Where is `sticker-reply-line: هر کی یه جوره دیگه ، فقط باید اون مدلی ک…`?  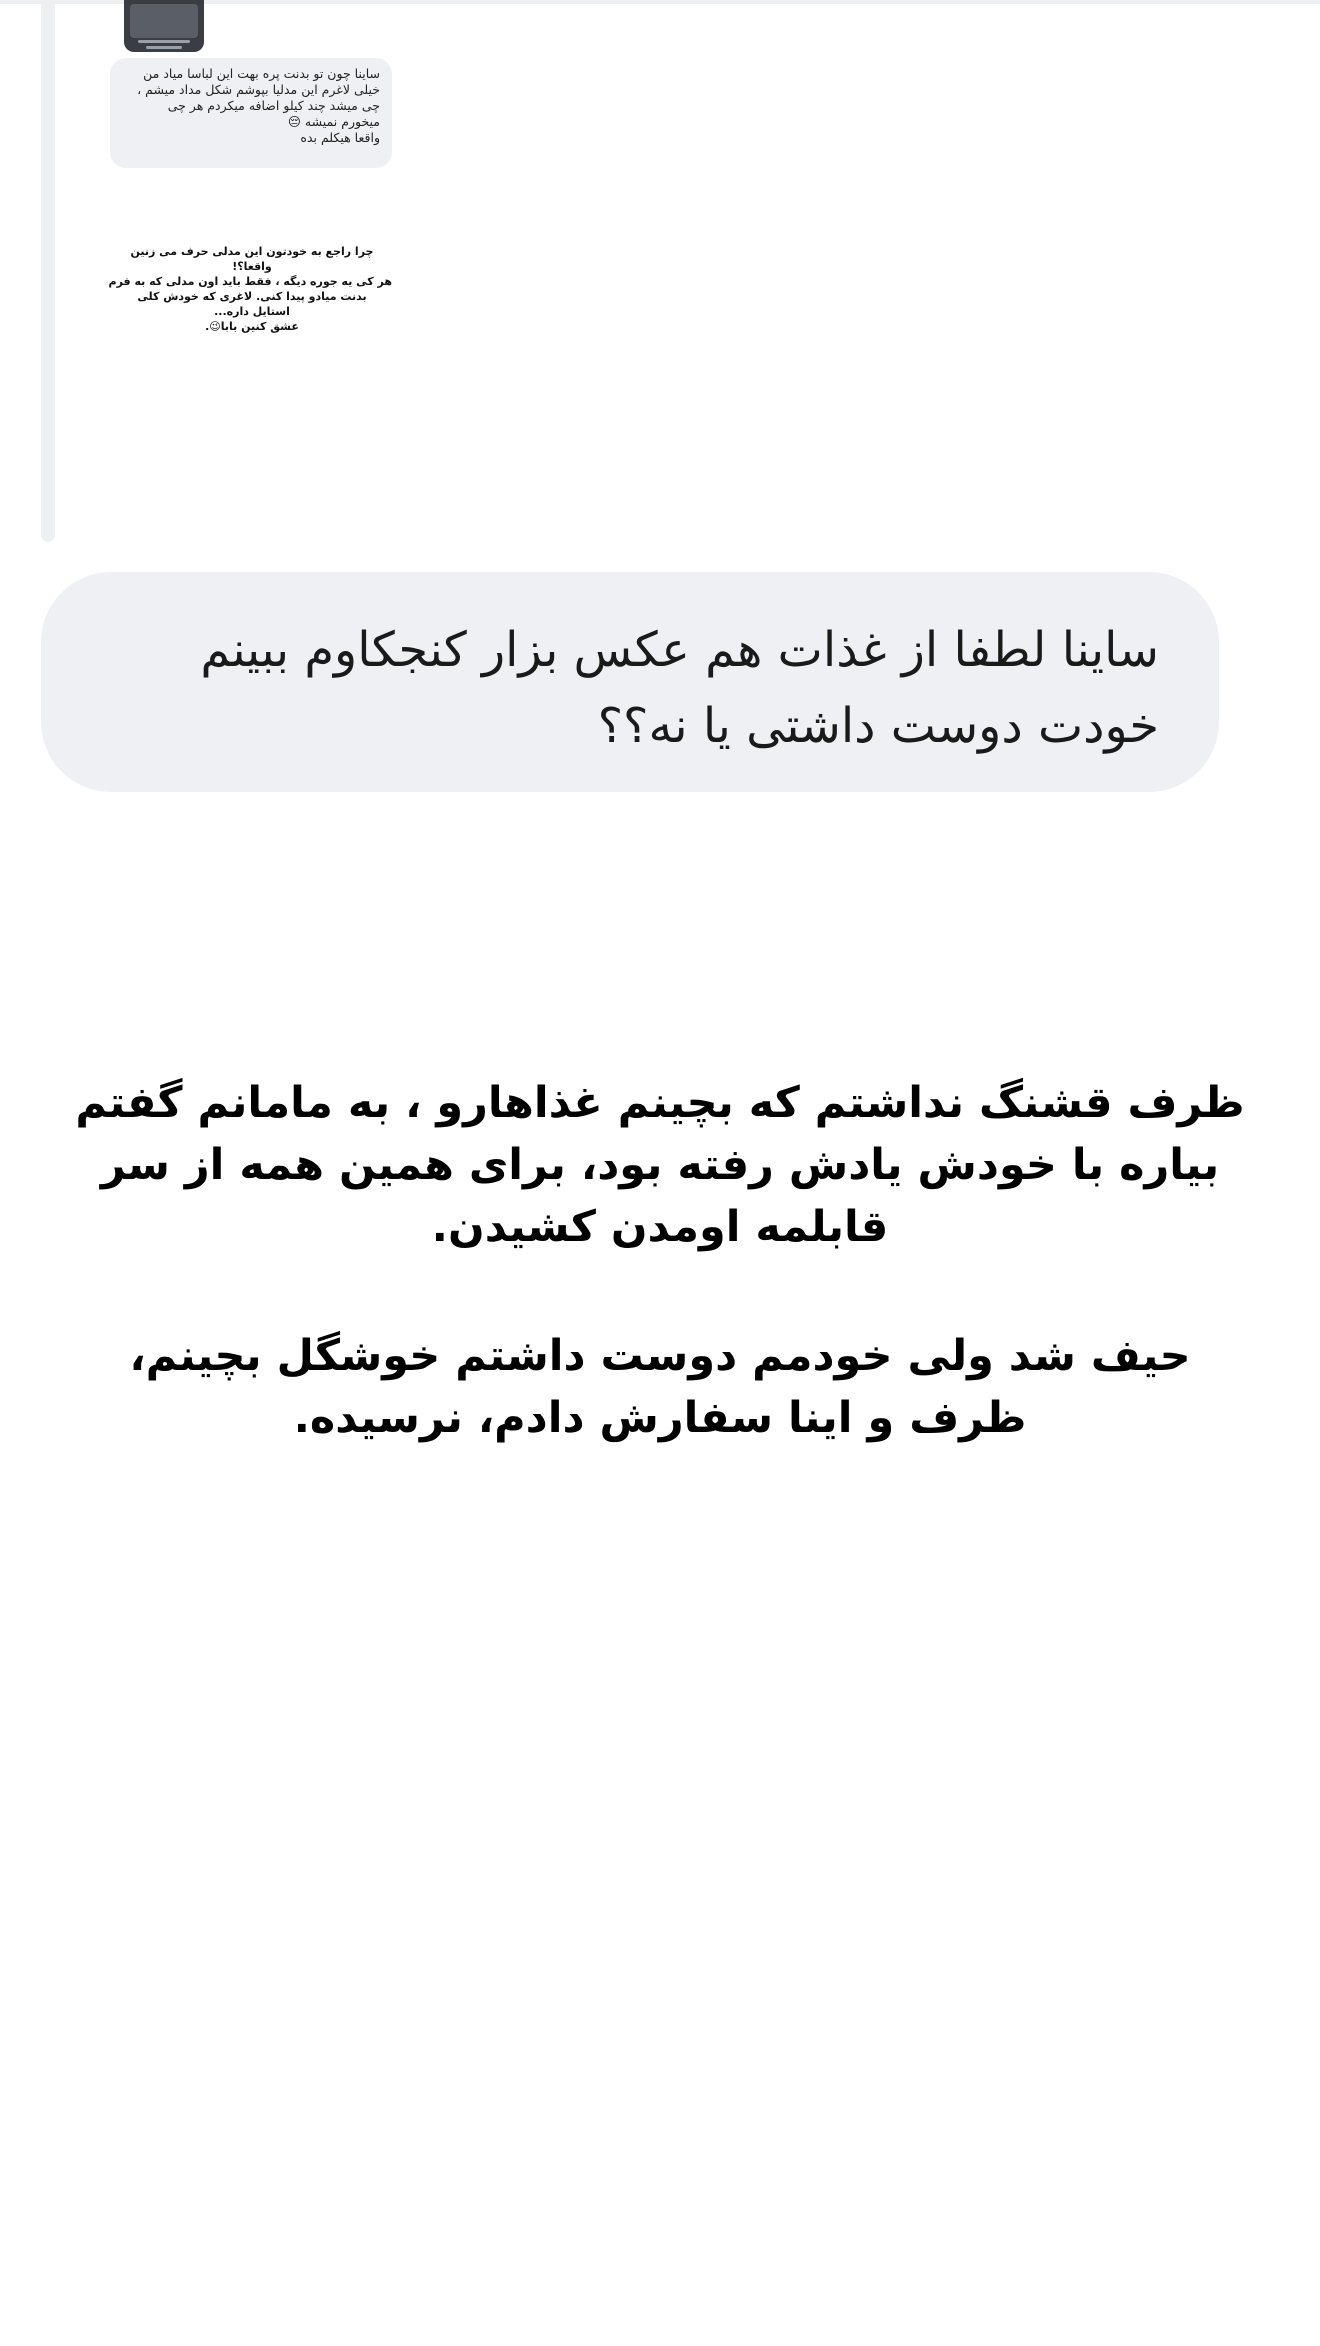
sticker-reply-line: هر کی یه جوره دیگه ، فقط باید اون مدلی ک… is located at coordinates (250, 281).